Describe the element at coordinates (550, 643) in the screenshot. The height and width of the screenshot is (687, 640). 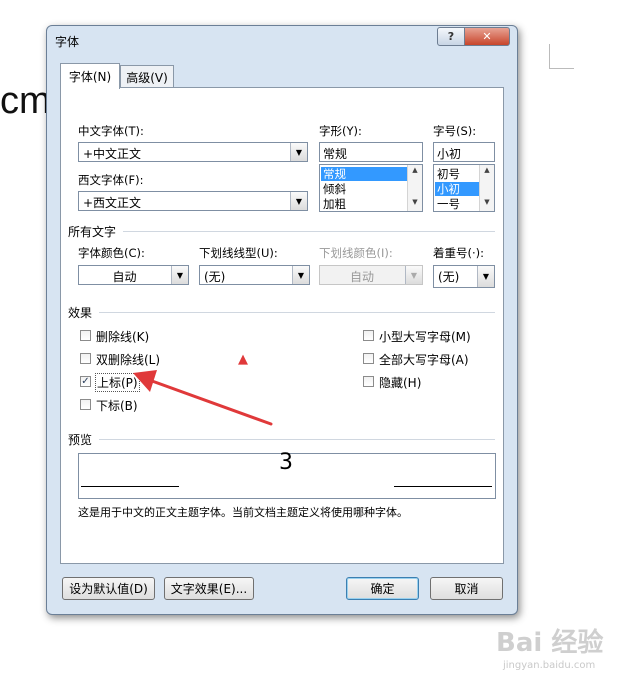
I see `watermark-logo: Bai 经验` at that location.